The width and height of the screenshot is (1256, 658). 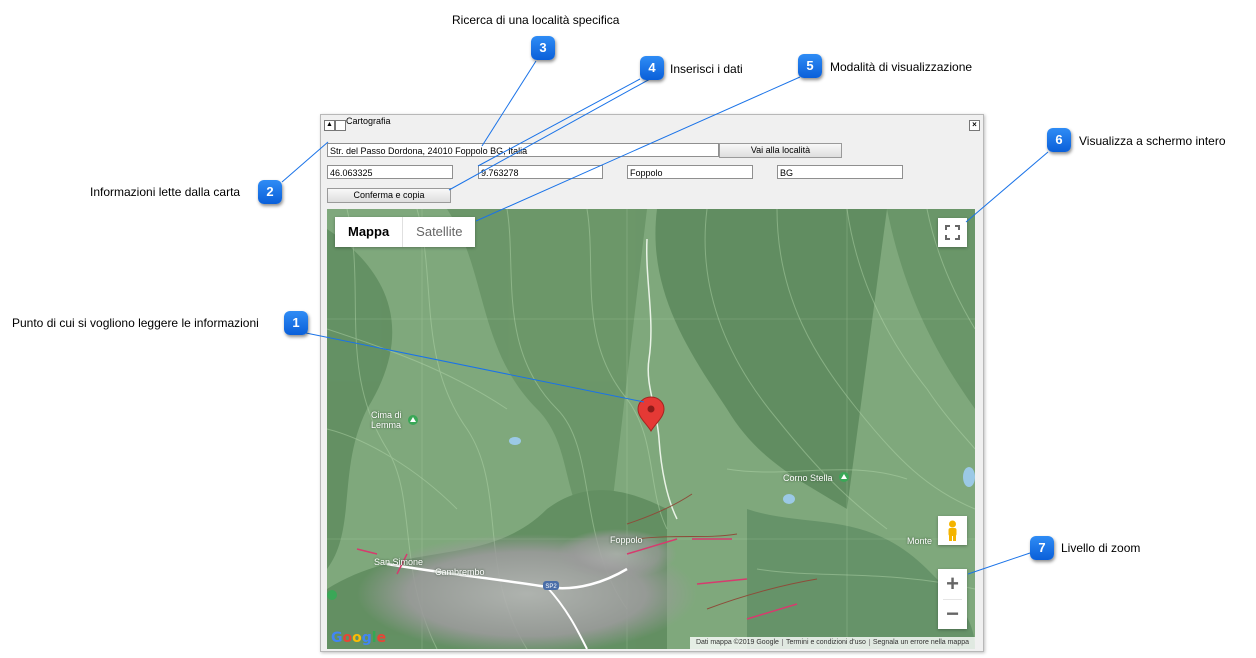 I want to click on callout-badge-5: 5, so click(x=810, y=66).